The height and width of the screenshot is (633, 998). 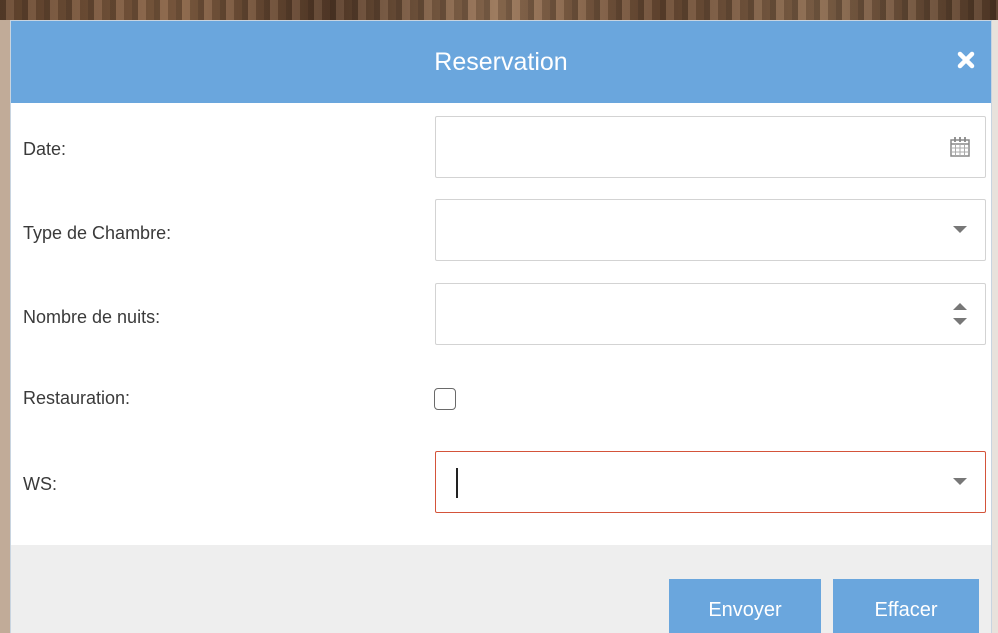 I want to click on background-right-edge, so click(x=995, y=326).